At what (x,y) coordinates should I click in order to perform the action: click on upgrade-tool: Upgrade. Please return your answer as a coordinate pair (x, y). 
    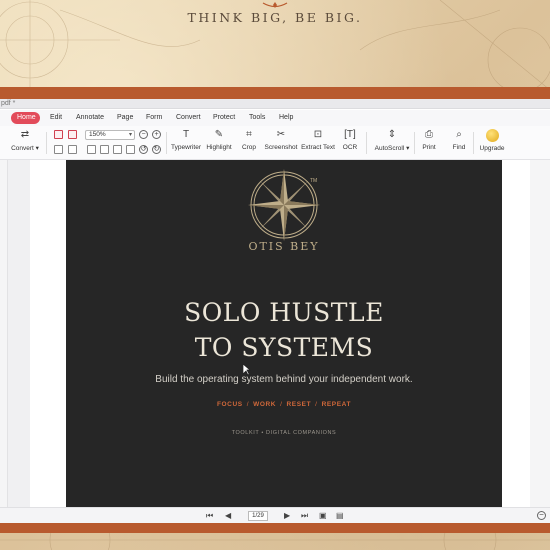
    Looking at the image, I should click on (492, 140).